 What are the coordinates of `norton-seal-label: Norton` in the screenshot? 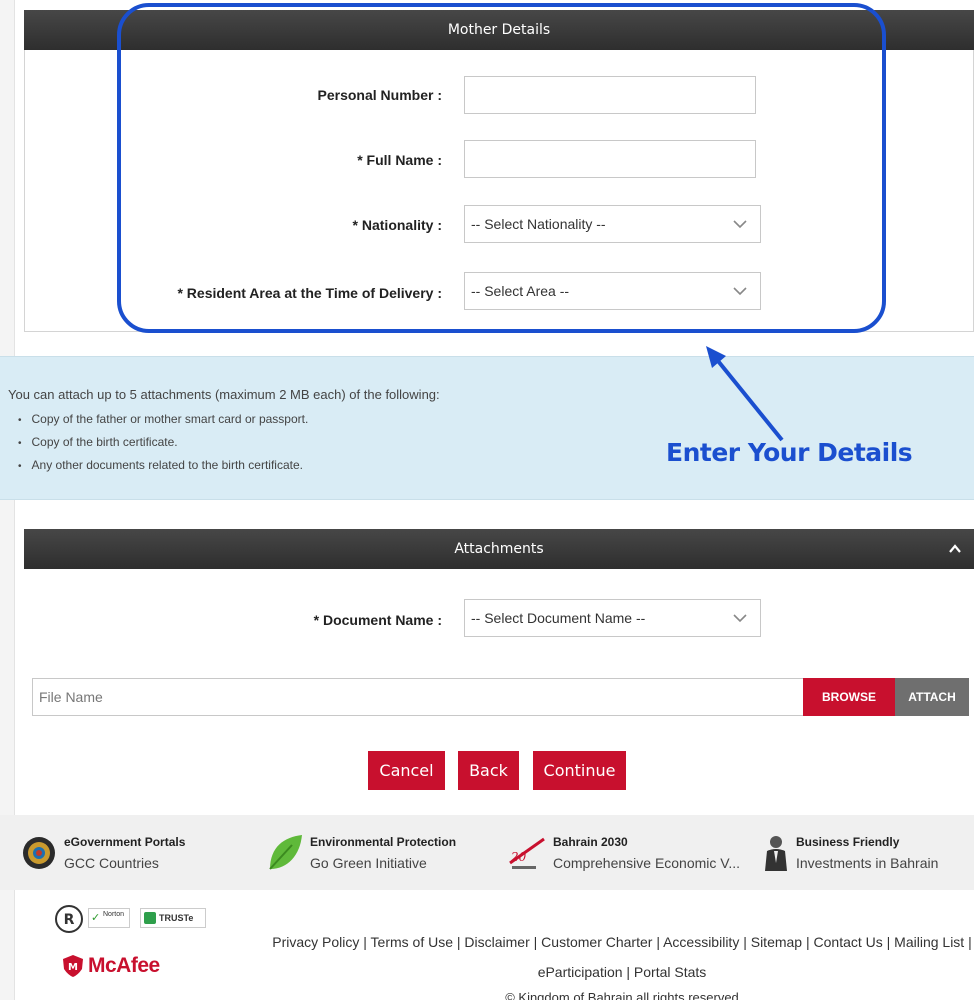 It's located at (114, 914).